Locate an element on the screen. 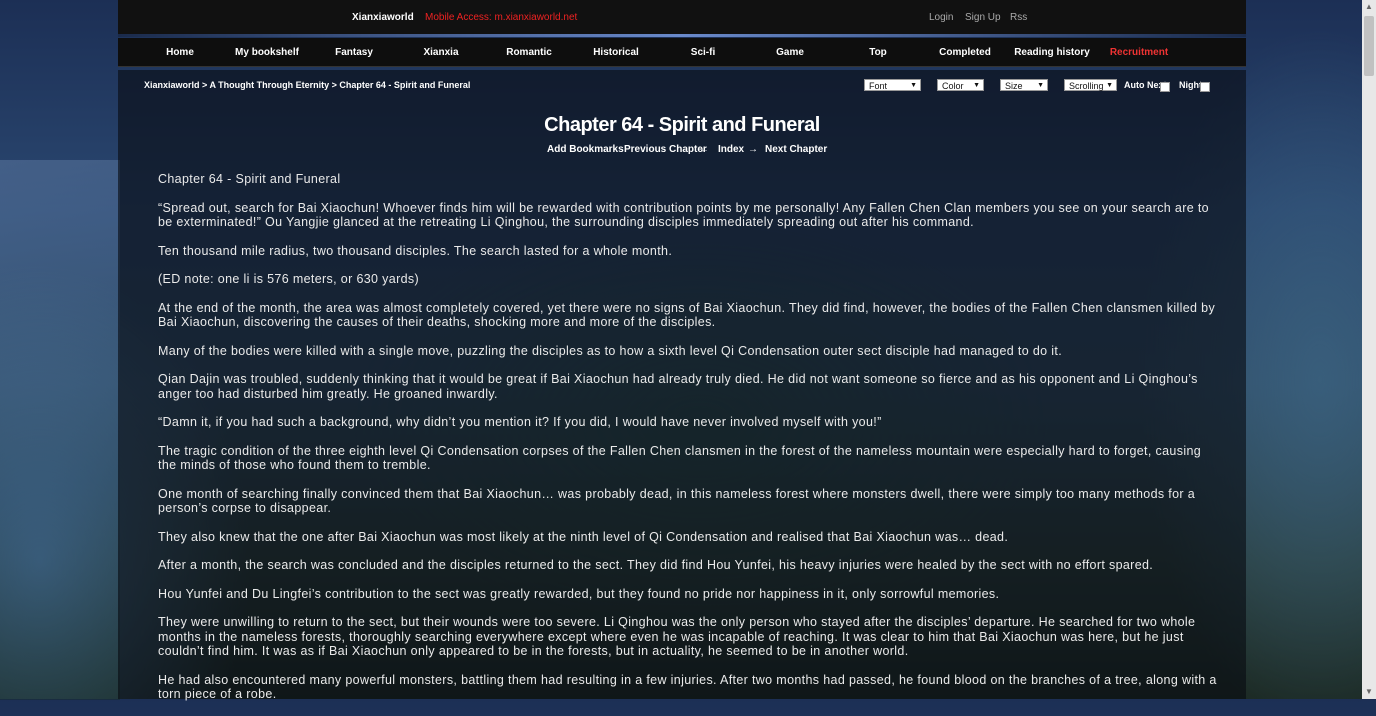 Image resolution: width=1376 pixels, height=716 pixels. size-select-value: Size is located at coordinates (1014, 86).